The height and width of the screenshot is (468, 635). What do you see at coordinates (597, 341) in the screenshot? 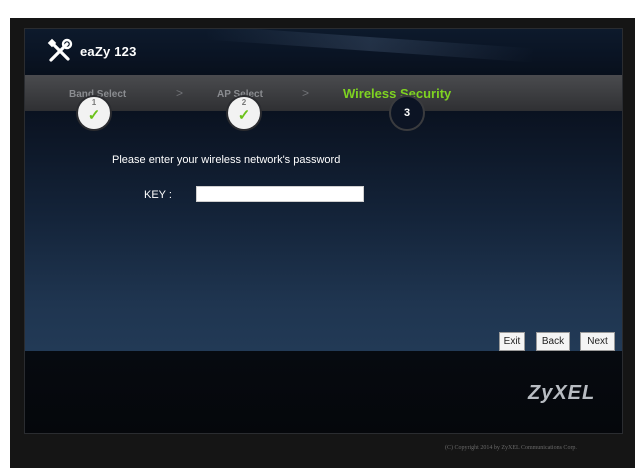
I see `next-button: Next` at bounding box center [597, 341].